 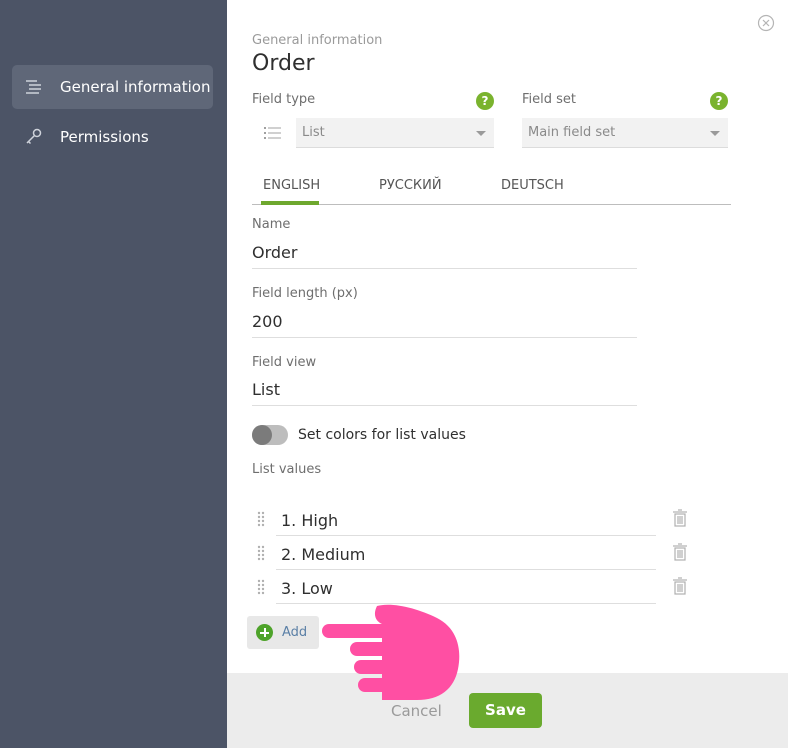 I want to click on field-length-underline, so click(x=444, y=337).